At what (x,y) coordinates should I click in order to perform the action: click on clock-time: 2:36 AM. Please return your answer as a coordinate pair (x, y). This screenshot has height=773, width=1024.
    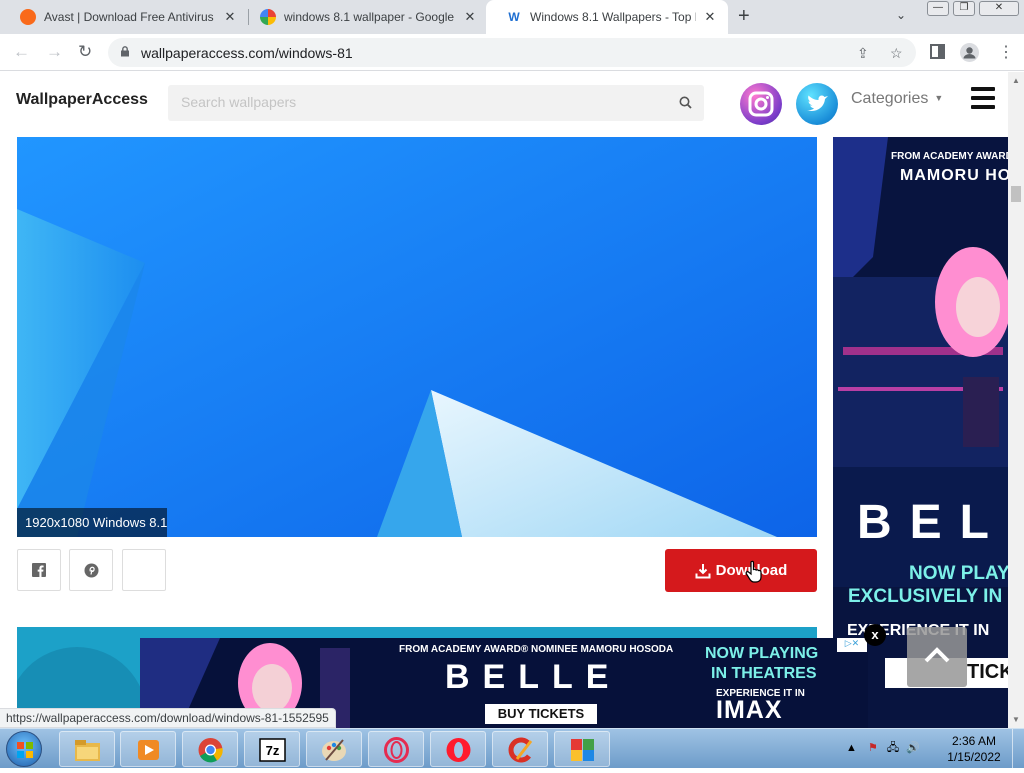
    Looking at the image, I should click on (974, 741).